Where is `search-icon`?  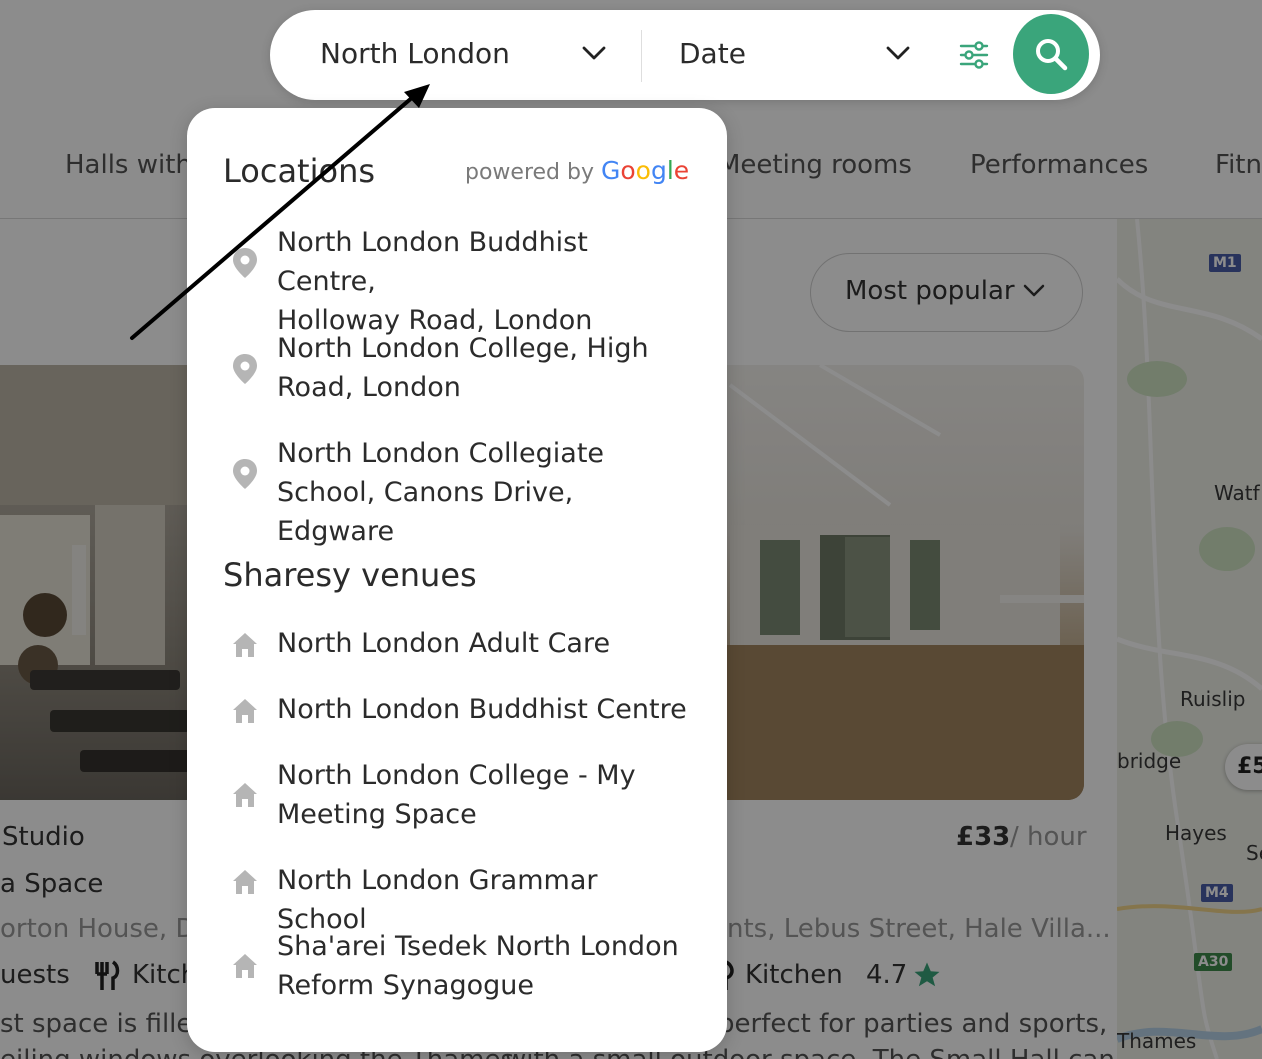
search-icon is located at coordinates (1052, 55).